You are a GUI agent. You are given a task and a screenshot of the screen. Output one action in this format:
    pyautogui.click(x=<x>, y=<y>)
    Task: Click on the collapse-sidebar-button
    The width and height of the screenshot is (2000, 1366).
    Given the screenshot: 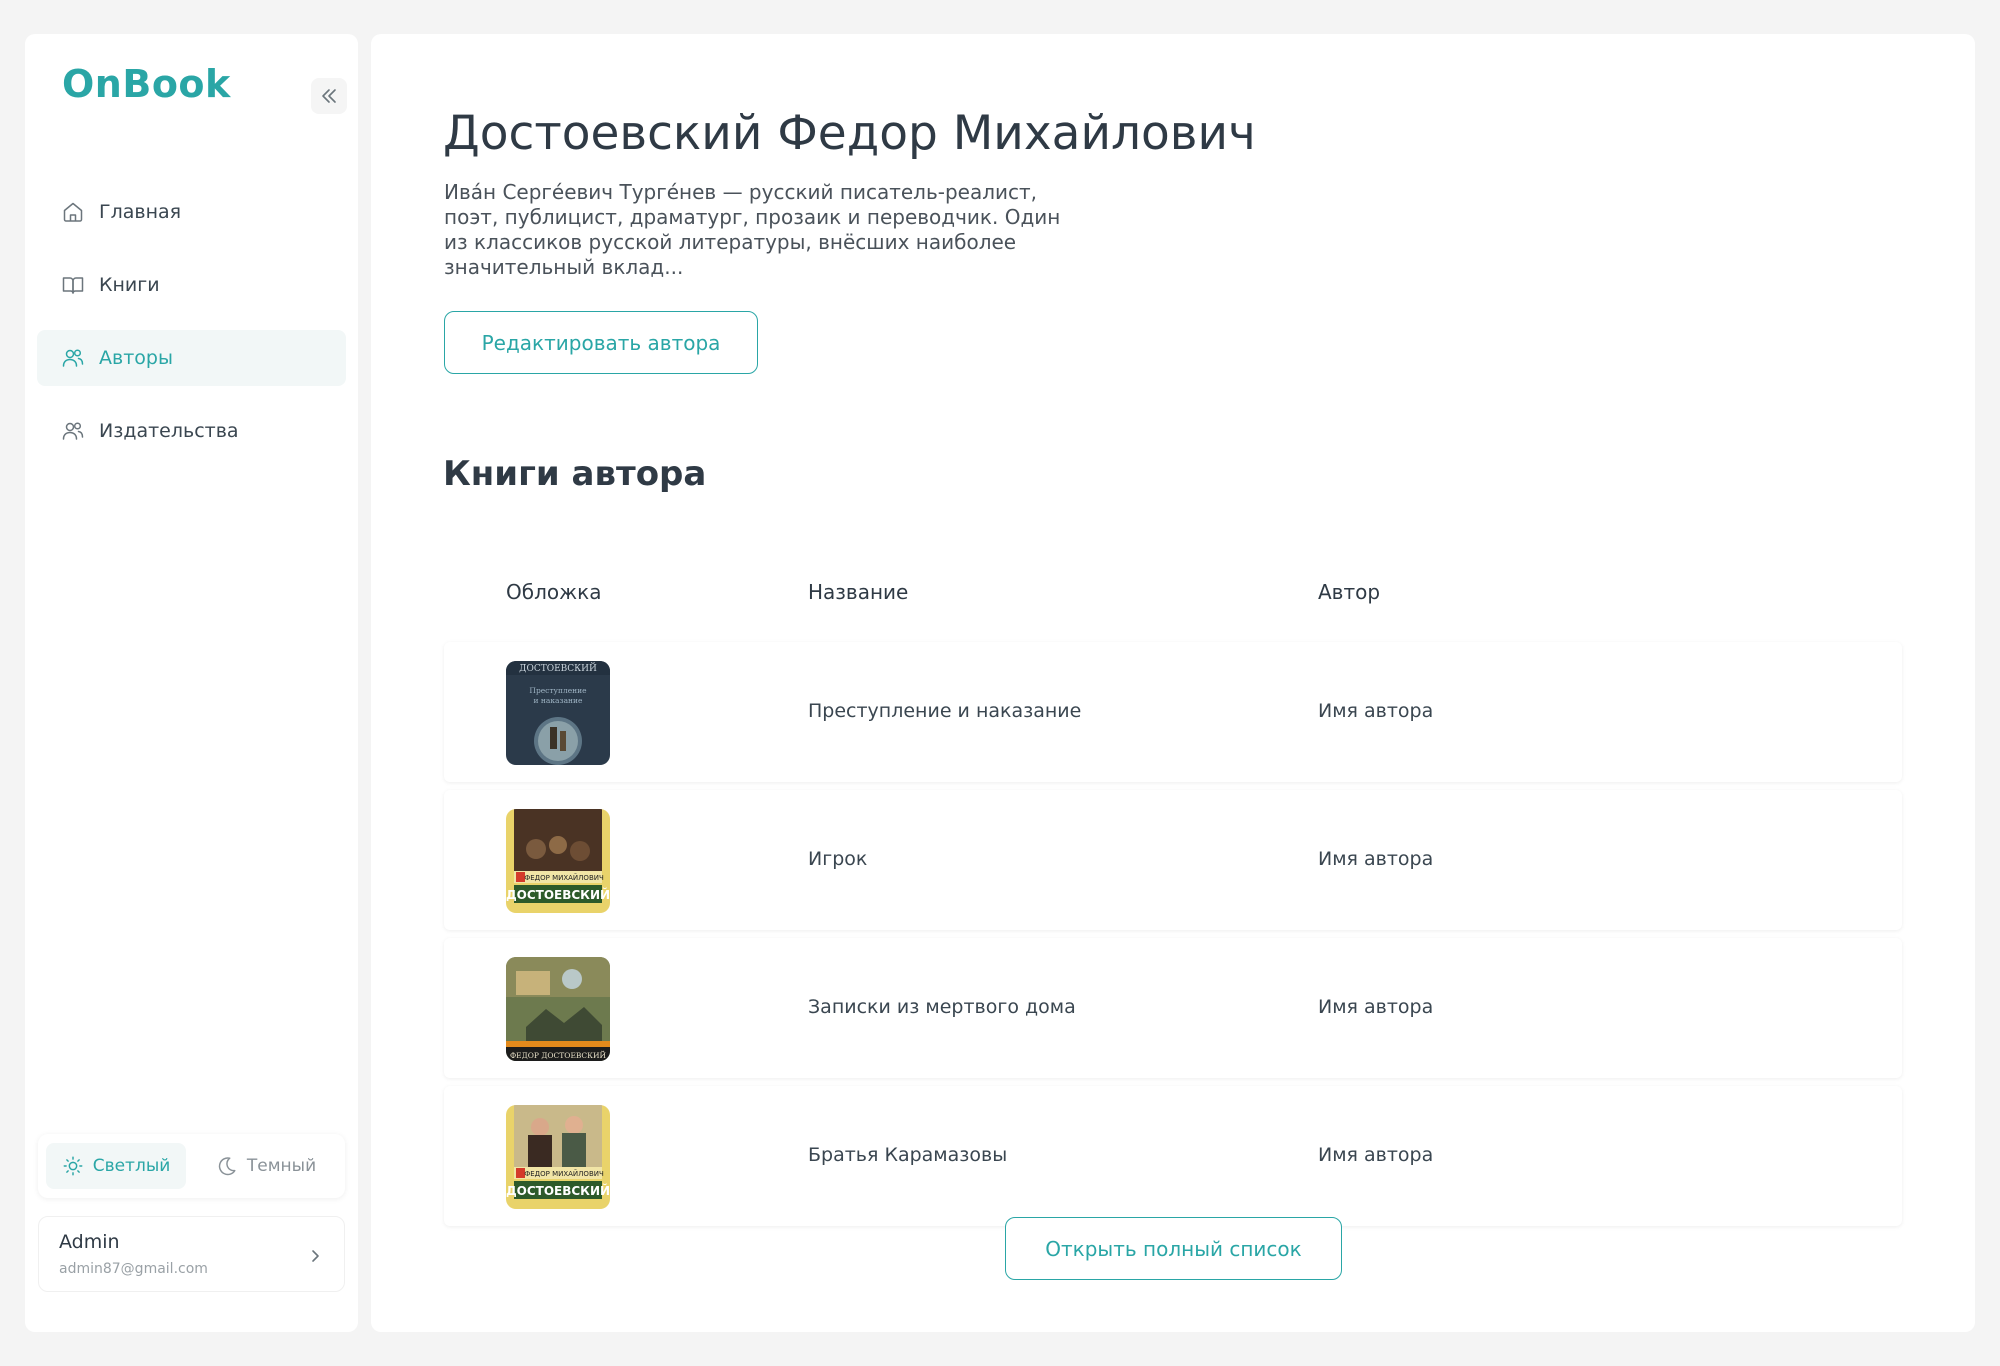 What is the action you would take?
    pyautogui.click(x=329, y=96)
    